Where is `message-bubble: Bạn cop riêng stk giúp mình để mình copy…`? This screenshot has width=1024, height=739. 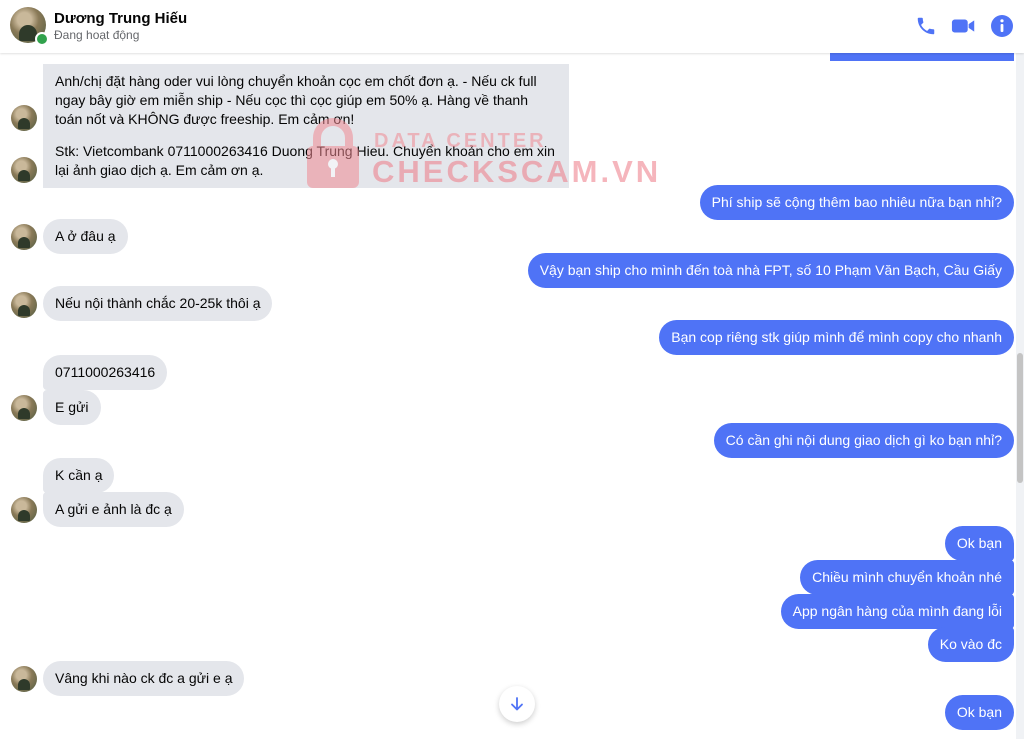
message-bubble: Bạn cop riêng stk giúp mình để mình copy… is located at coordinates (836, 337).